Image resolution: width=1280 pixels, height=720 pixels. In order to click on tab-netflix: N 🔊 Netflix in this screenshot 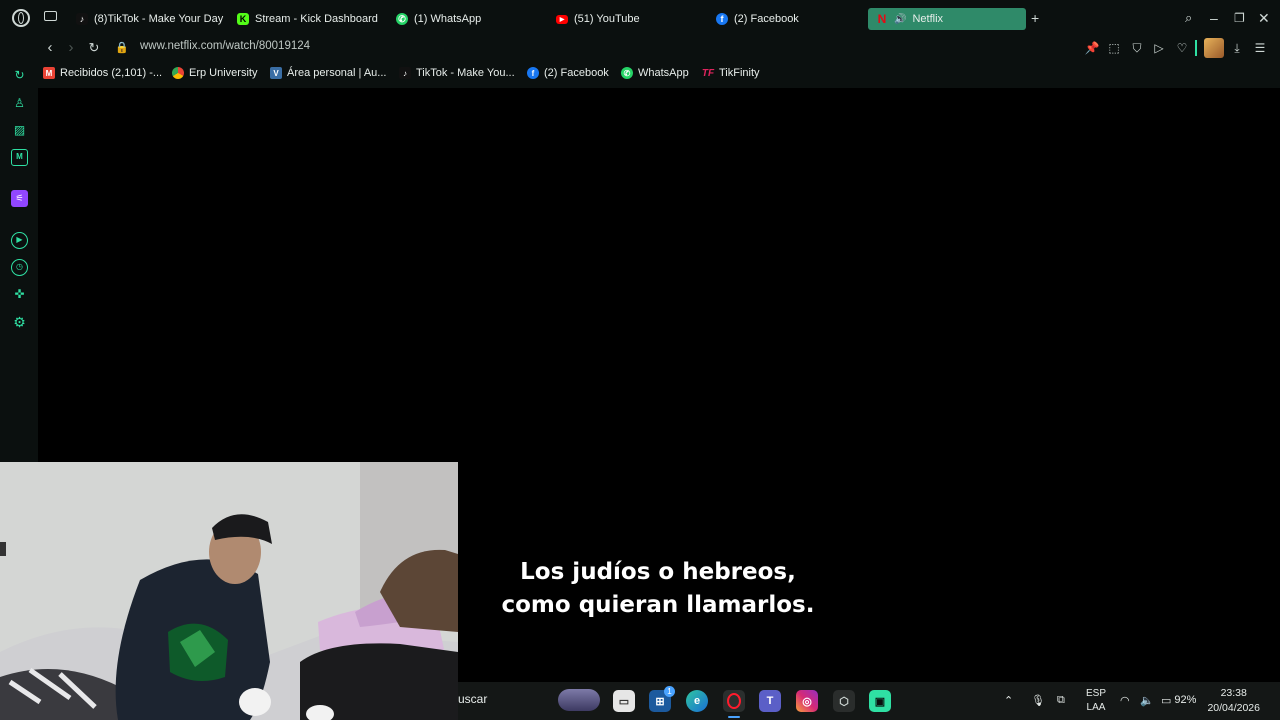, I will do `click(947, 19)`.